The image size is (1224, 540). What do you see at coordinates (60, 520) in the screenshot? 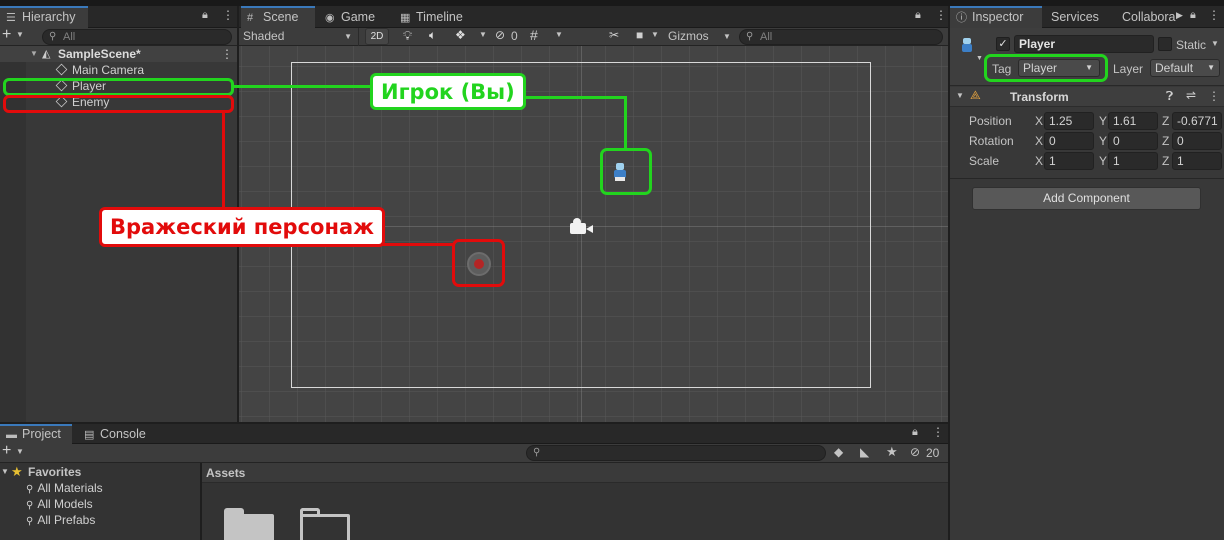
I see `favorites-item-prefabs: ⚲ All Prefabs` at bounding box center [60, 520].